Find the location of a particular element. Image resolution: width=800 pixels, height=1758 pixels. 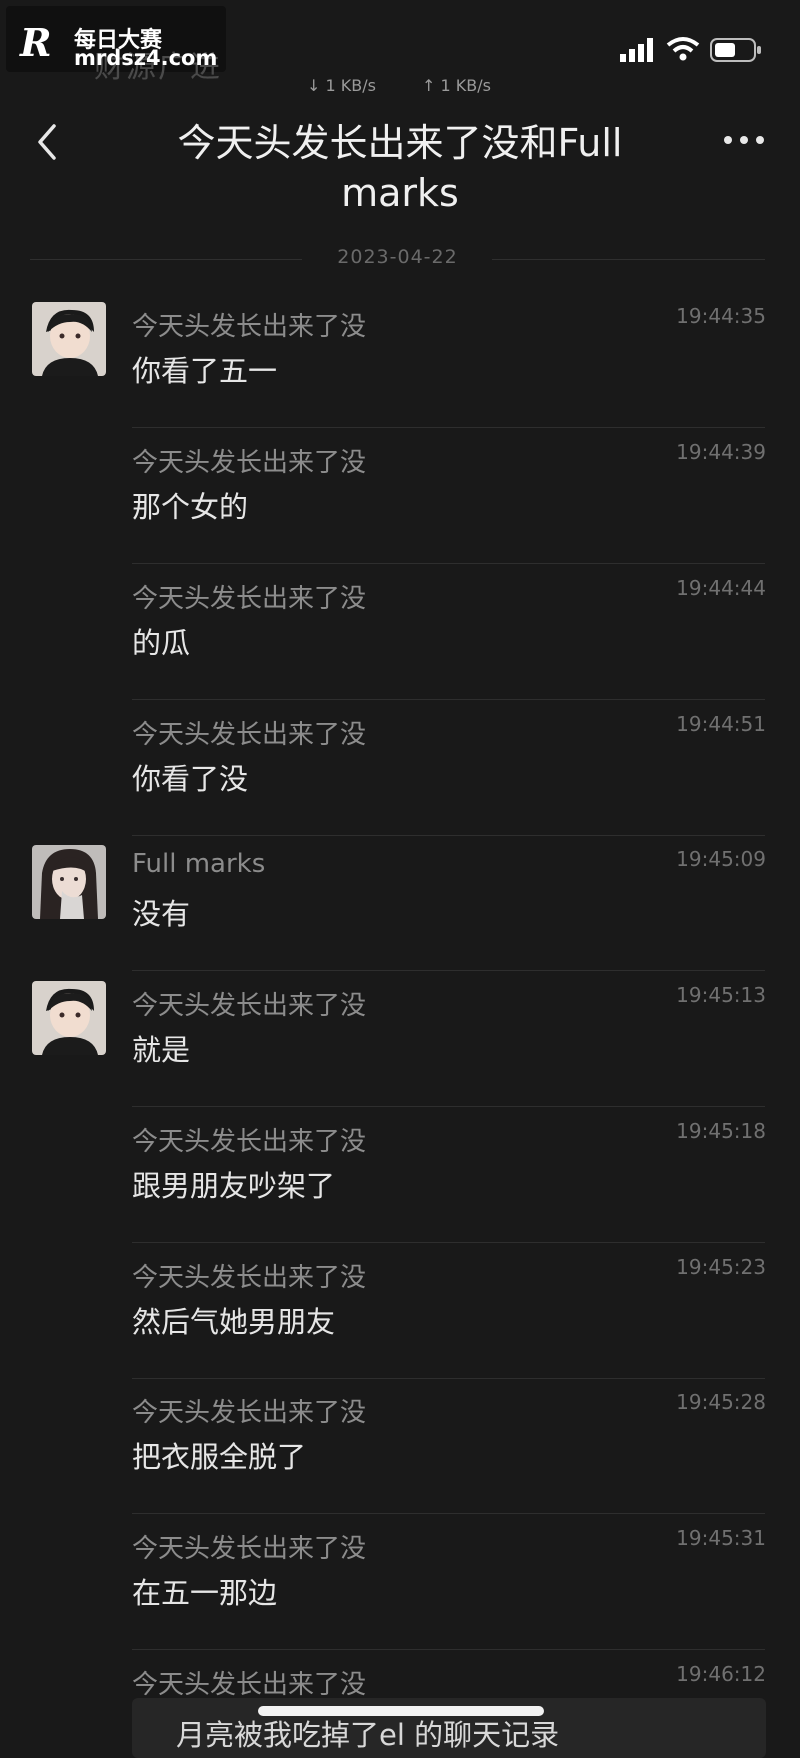

watermark-logo: 财源广进 R 每日大赛 mrdsz4.com is located at coordinates (116, 45).